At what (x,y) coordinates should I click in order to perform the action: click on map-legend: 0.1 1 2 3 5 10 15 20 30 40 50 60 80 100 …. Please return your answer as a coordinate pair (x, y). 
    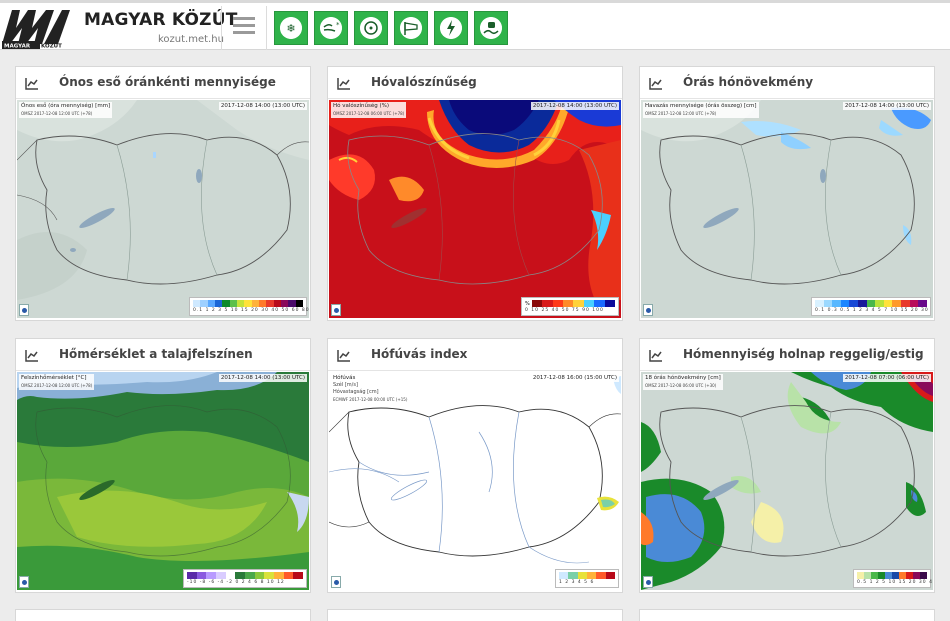
    Looking at the image, I should click on (249, 306).